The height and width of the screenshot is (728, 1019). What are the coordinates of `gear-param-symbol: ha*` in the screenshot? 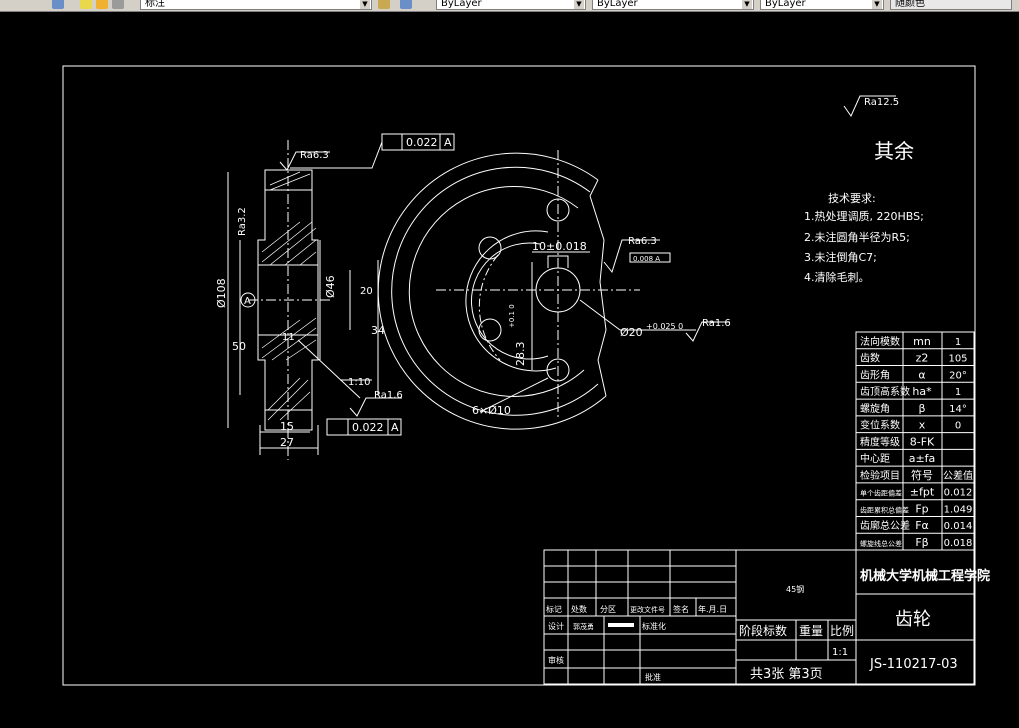 It's located at (922, 391).